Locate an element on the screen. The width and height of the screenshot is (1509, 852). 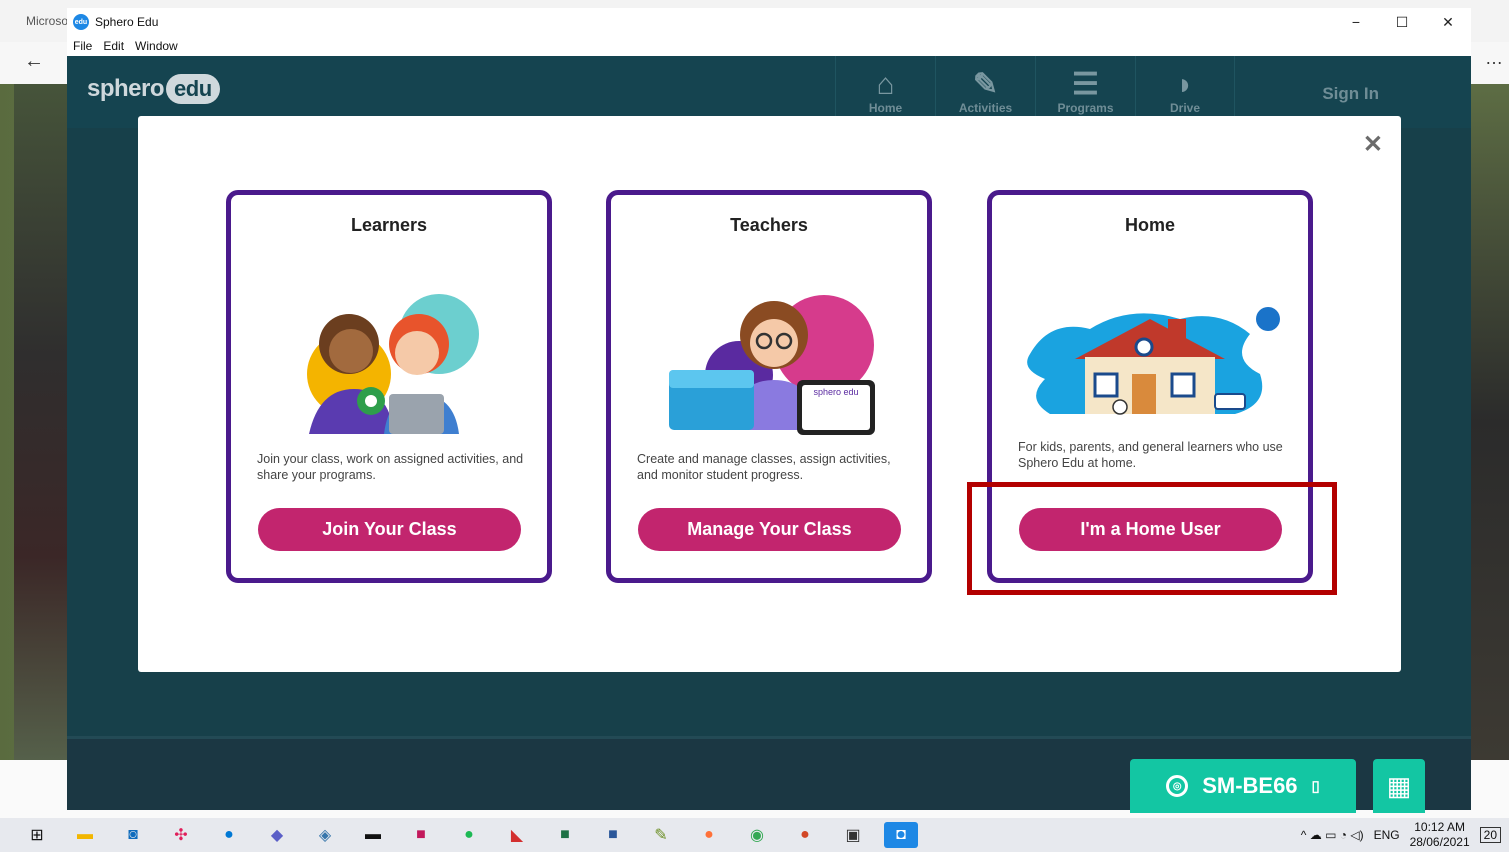
robot-connection-button: ◎ SM-BE66 ▯ is located at coordinates (1243, 786).